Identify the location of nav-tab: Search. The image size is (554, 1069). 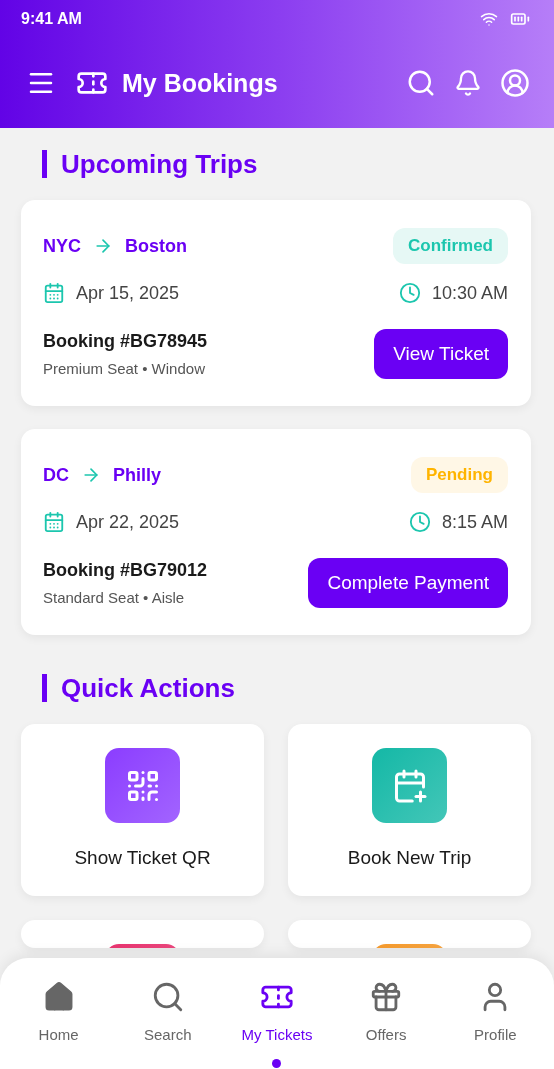
(167, 1013).